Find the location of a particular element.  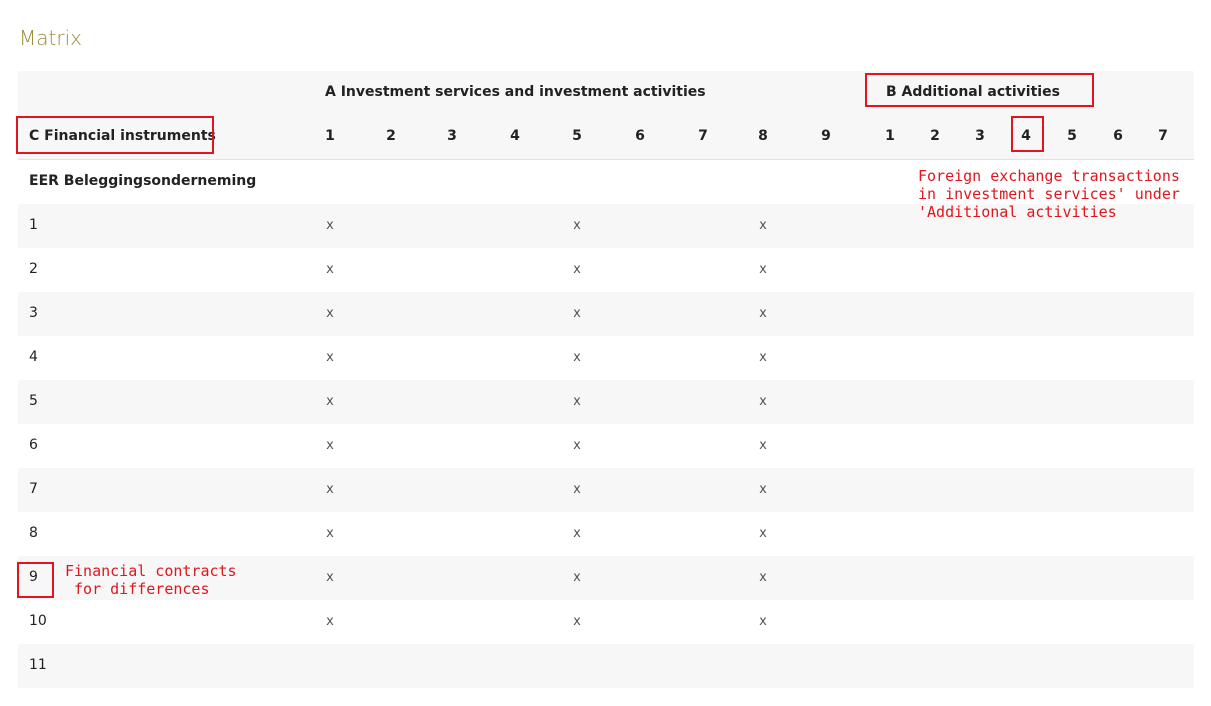

row-label: 11 is located at coordinates (38, 665).